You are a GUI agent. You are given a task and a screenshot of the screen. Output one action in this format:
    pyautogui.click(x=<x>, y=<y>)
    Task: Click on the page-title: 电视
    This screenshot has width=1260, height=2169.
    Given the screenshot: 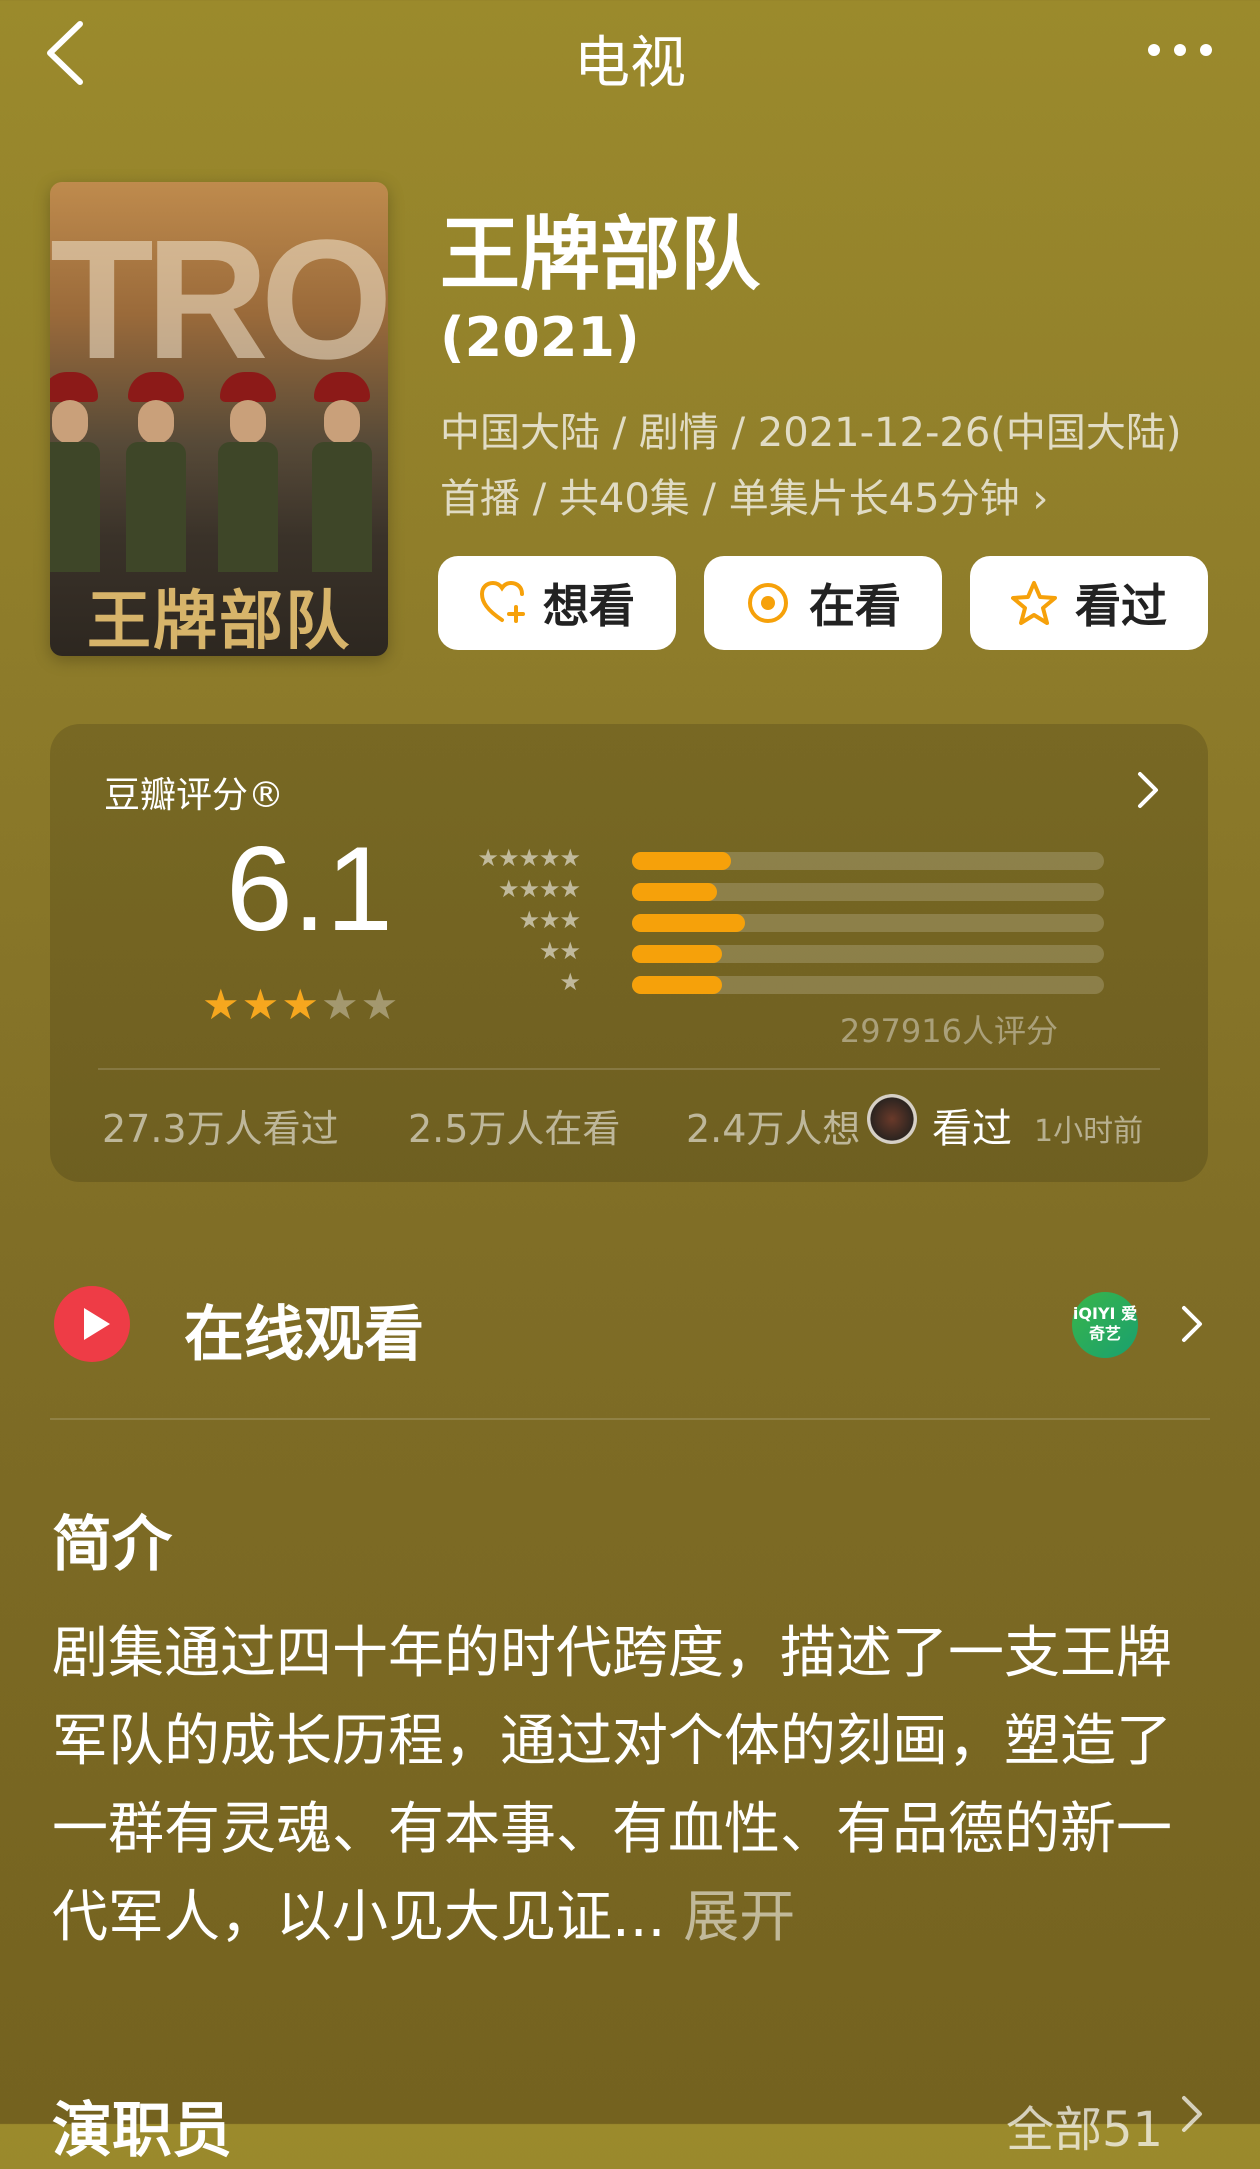 What is the action you would take?
    pyautogui.click(x=630, y=63)
    